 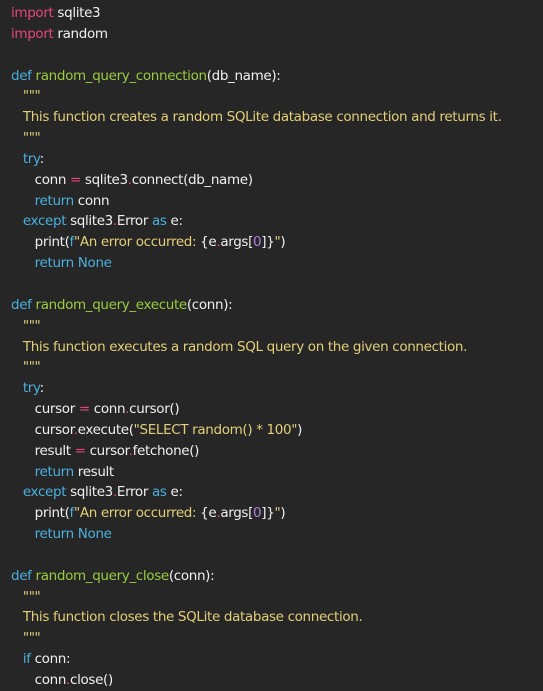 I want to click on code-token: :, so click(x=42, y=388).